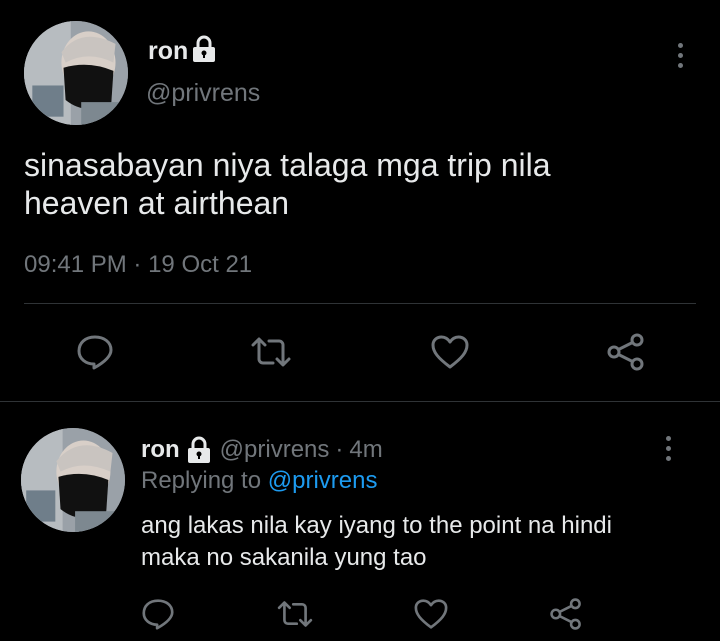 This screenshot has height=641, width=720. I want to click on user-handle: @privrens, so click(203, 93).